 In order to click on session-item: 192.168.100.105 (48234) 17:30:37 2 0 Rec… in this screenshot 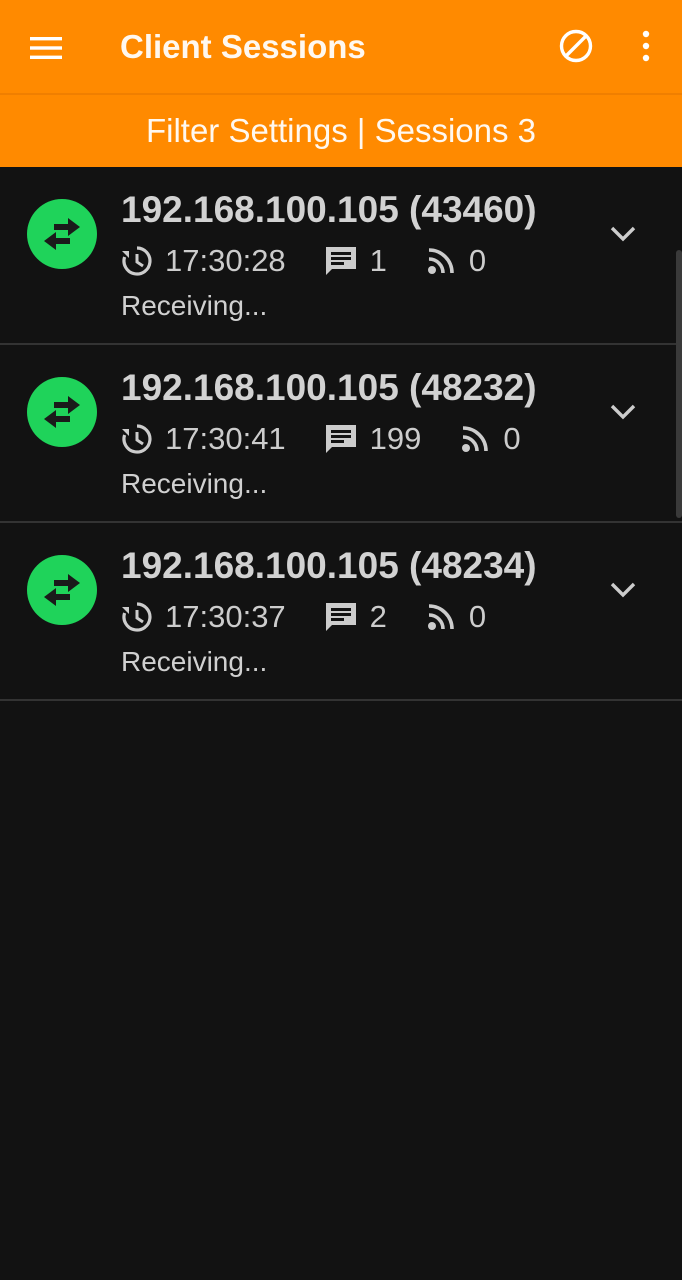, I will do `click(341, 612)`.